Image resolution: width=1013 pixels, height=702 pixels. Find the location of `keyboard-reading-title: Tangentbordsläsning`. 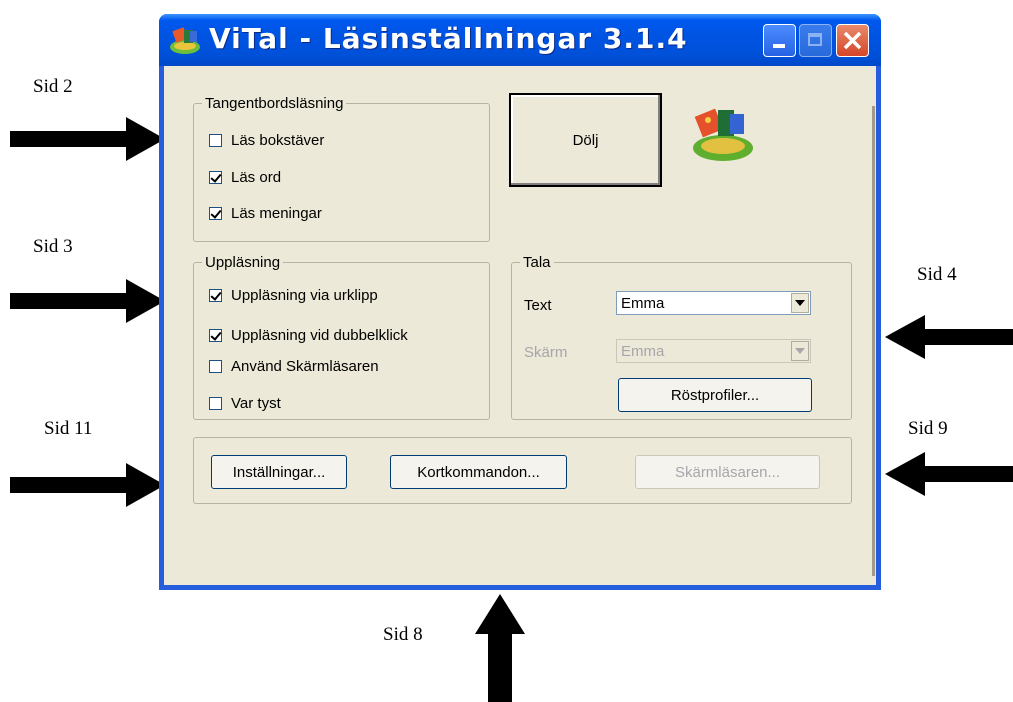

keyboard-reading-title: Tangentbordsläsning is located at coordinates (274, 104).